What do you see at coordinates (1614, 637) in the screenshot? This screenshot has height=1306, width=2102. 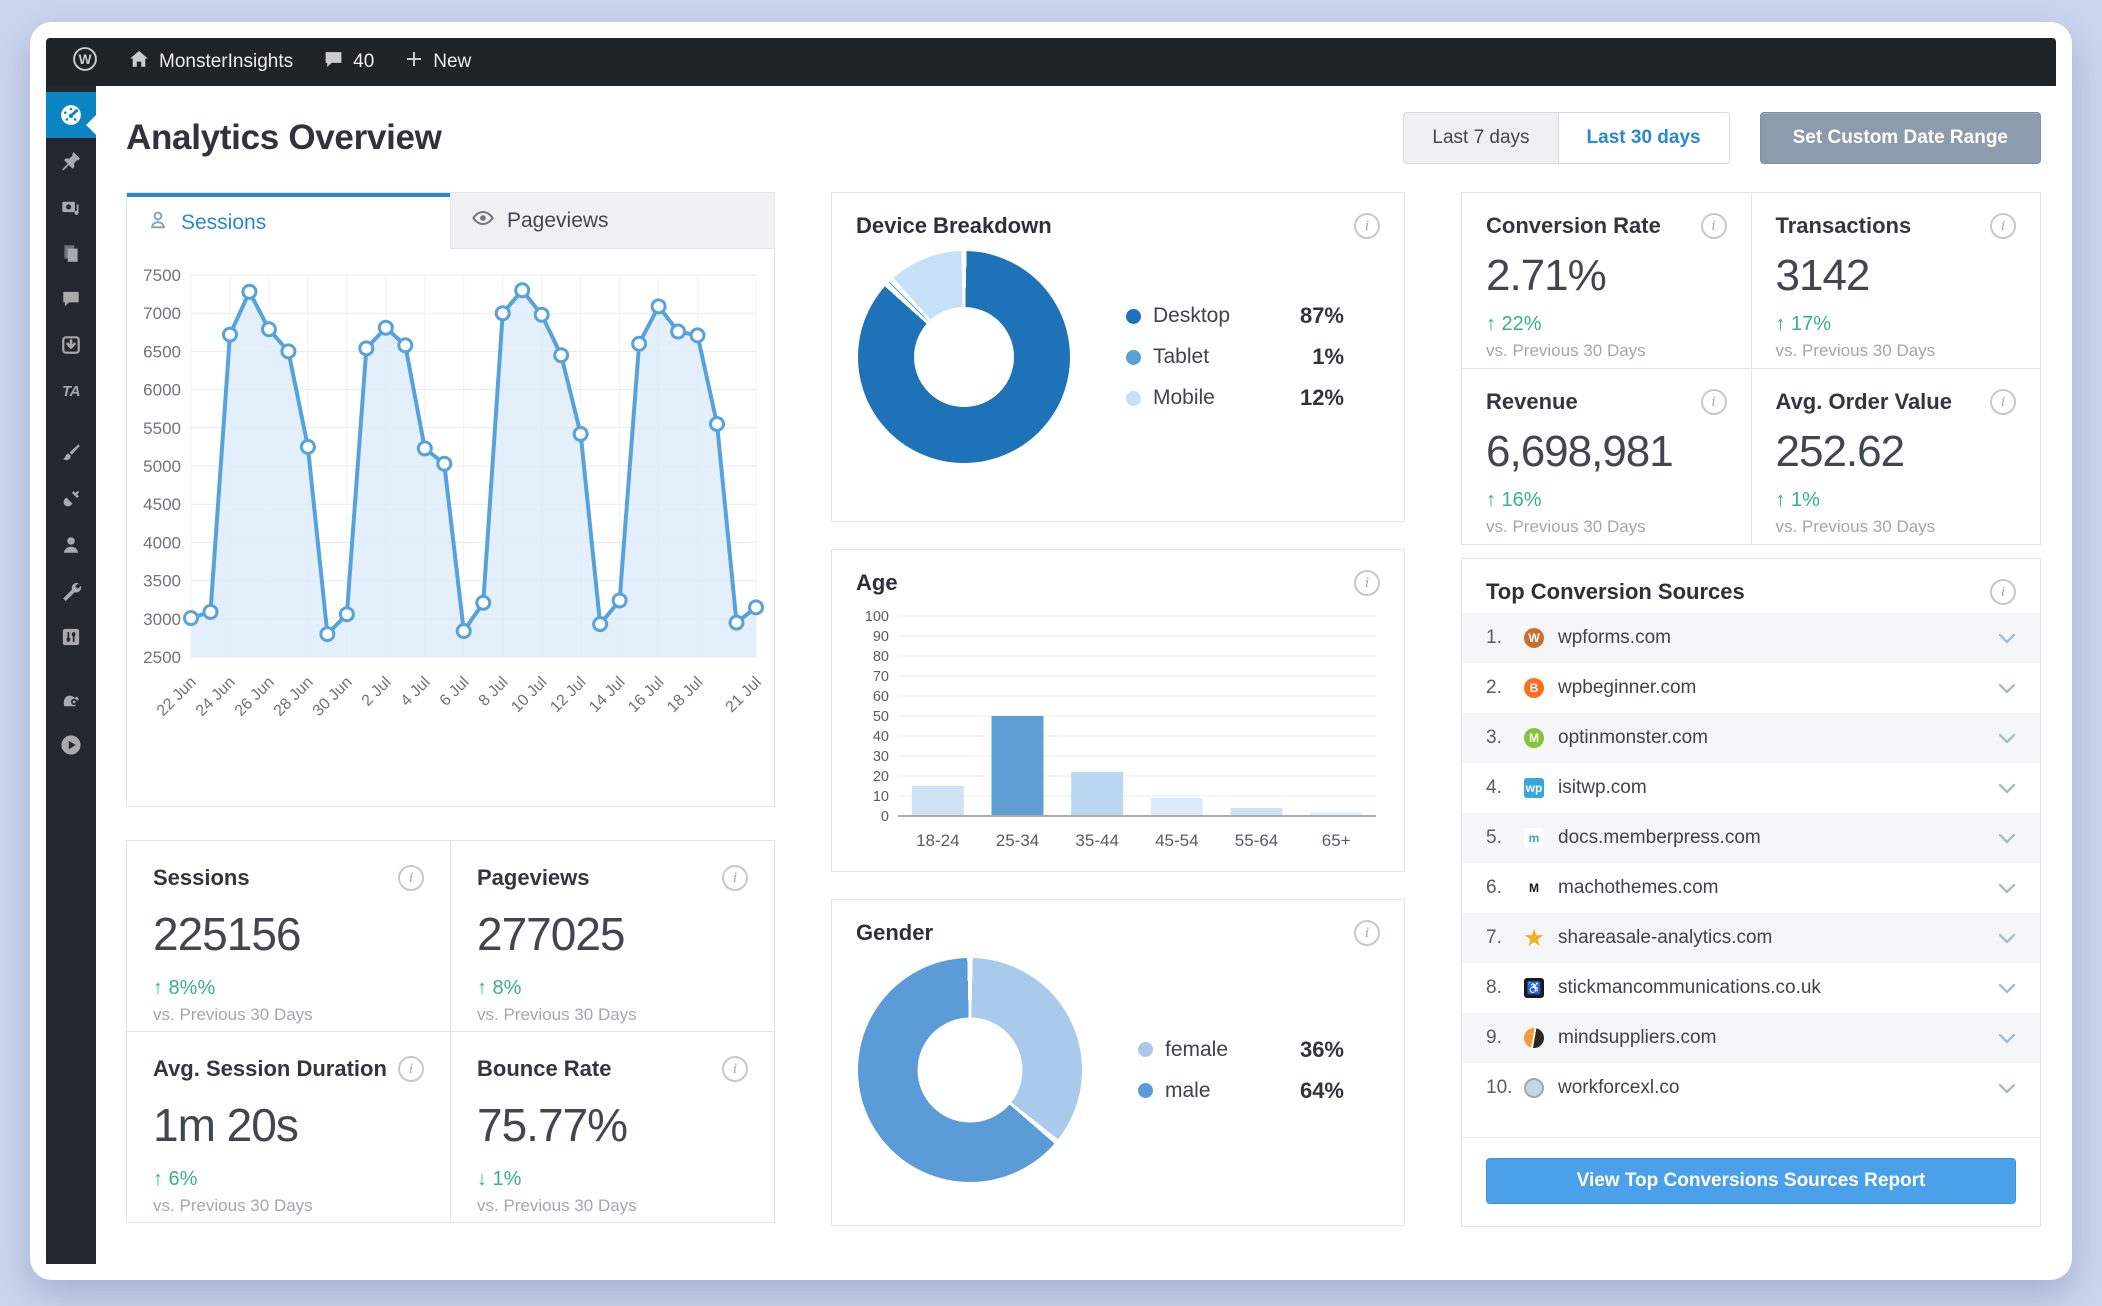 I see `source-domain: wpforms.com` at bounding box center [1614, 637].